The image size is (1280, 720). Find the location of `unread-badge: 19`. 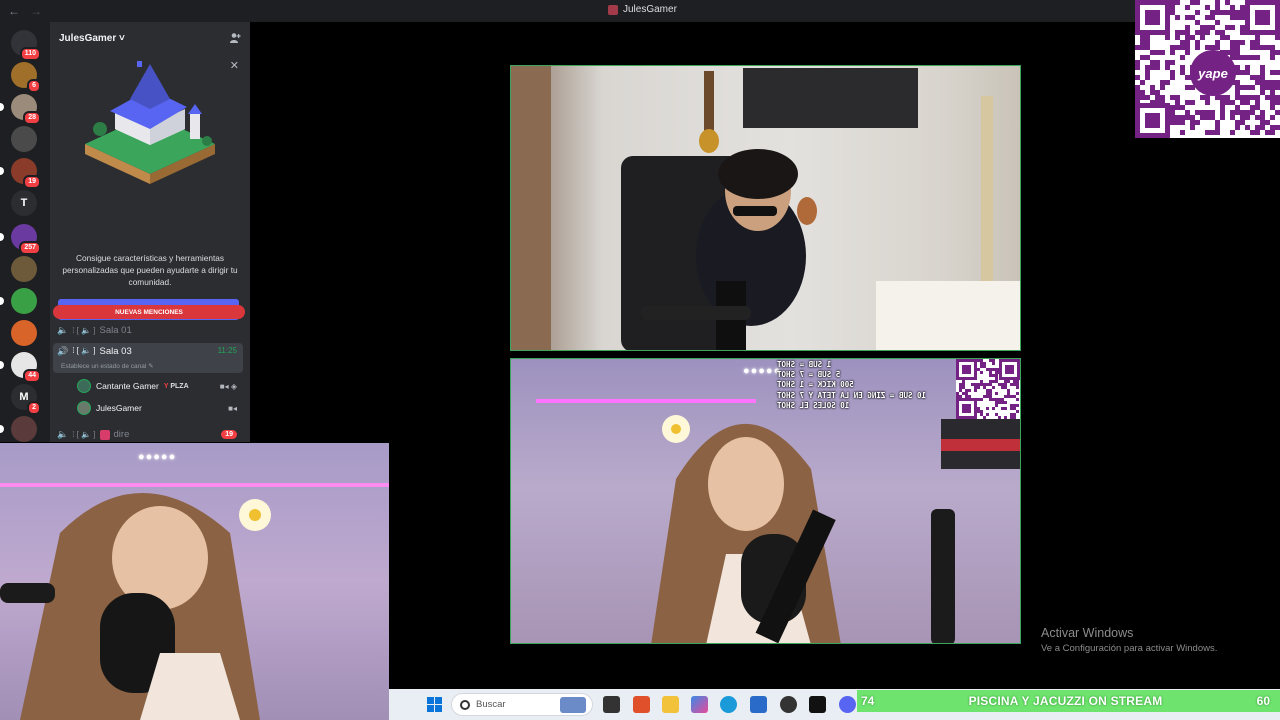

unread-badge: 19 is located at coordinates (32, 182).